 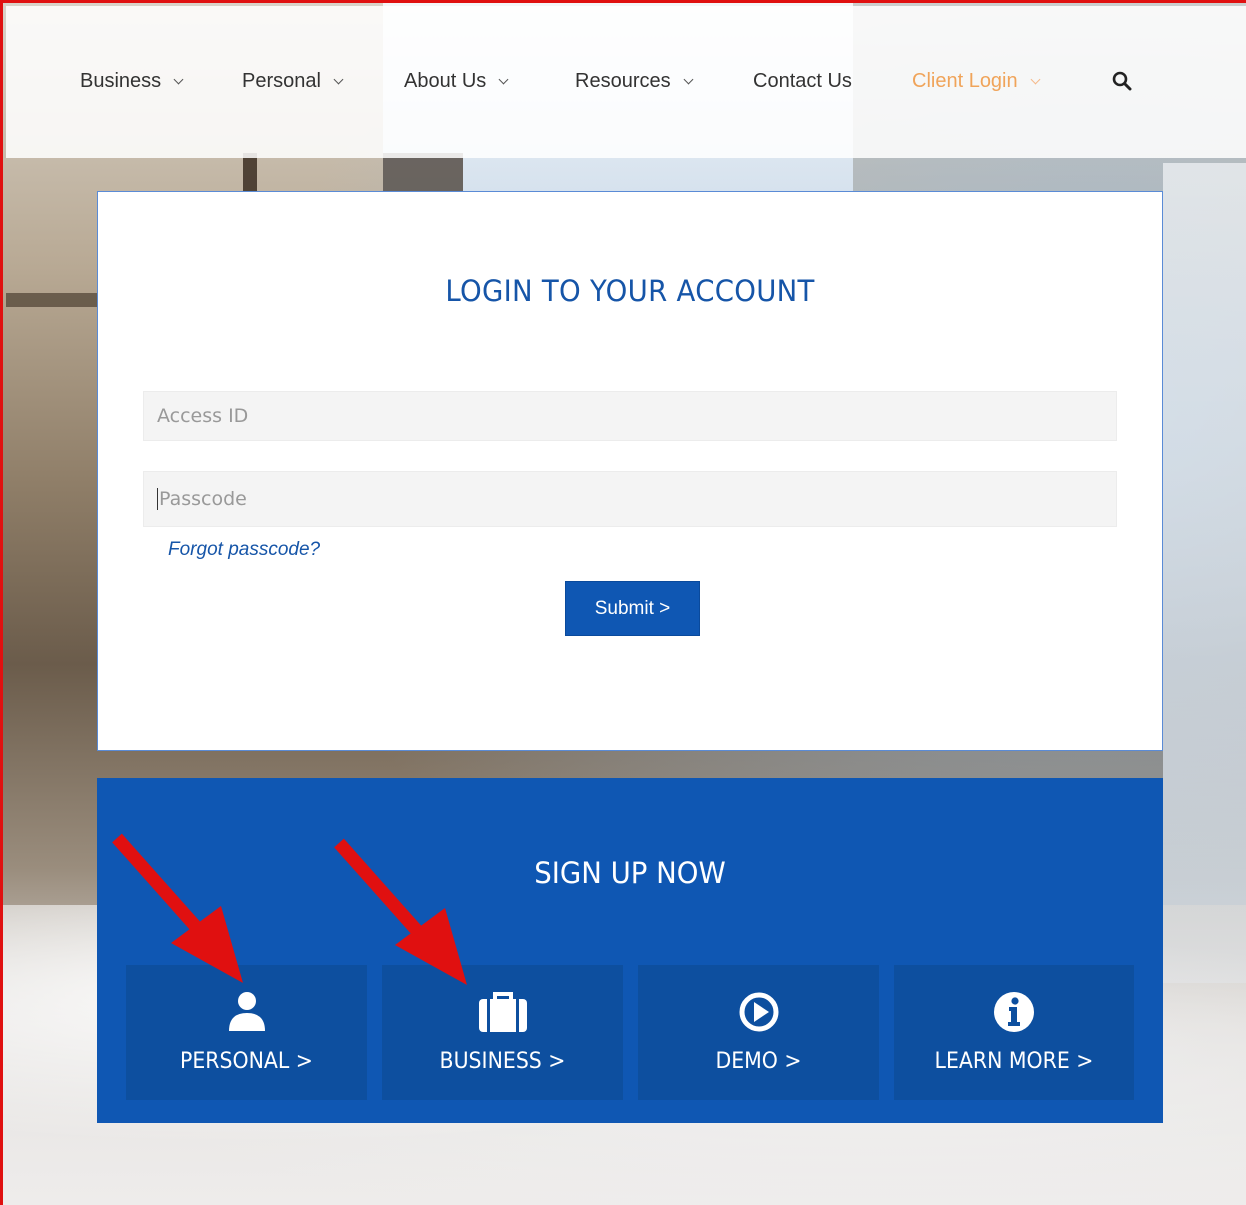 I want to click on signup-personal-tile: PERSONAL >, so click(x=246, y=1032).